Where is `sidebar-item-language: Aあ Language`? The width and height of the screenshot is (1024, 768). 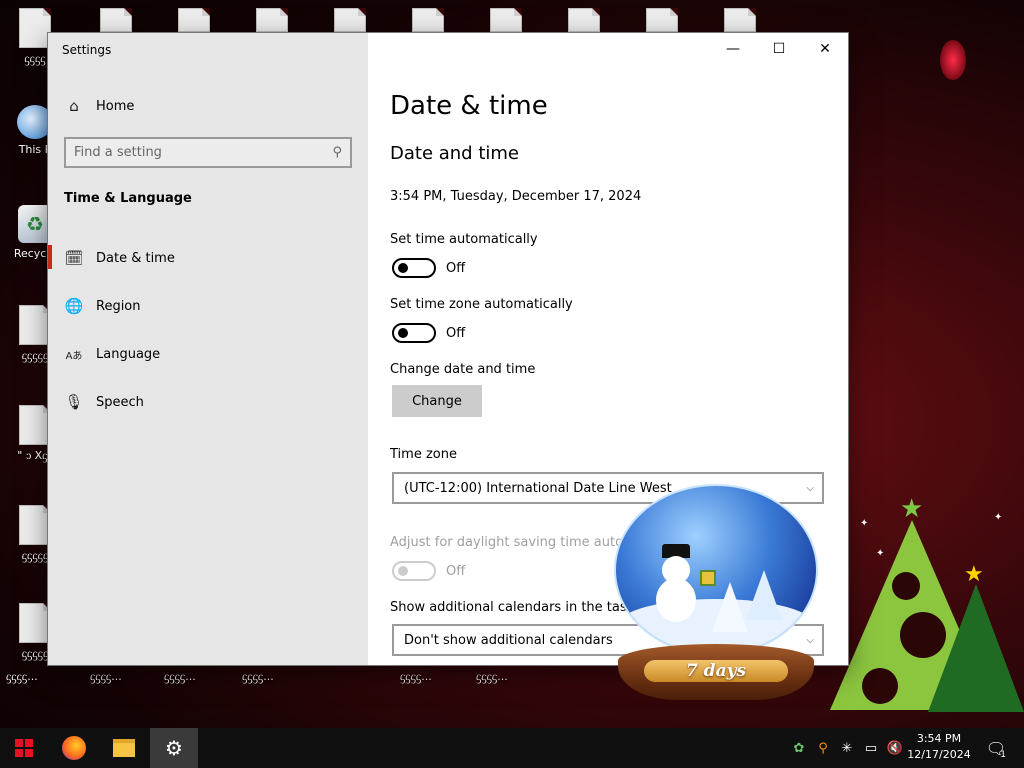 sidebar-item-language: Aあ Language is located at coordinates (112, 354).